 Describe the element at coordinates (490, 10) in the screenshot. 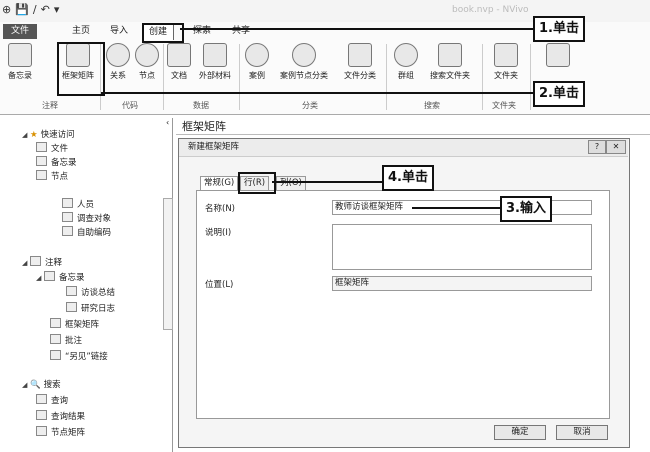

I see `document-title: book.nvp - NVivo` at that location.